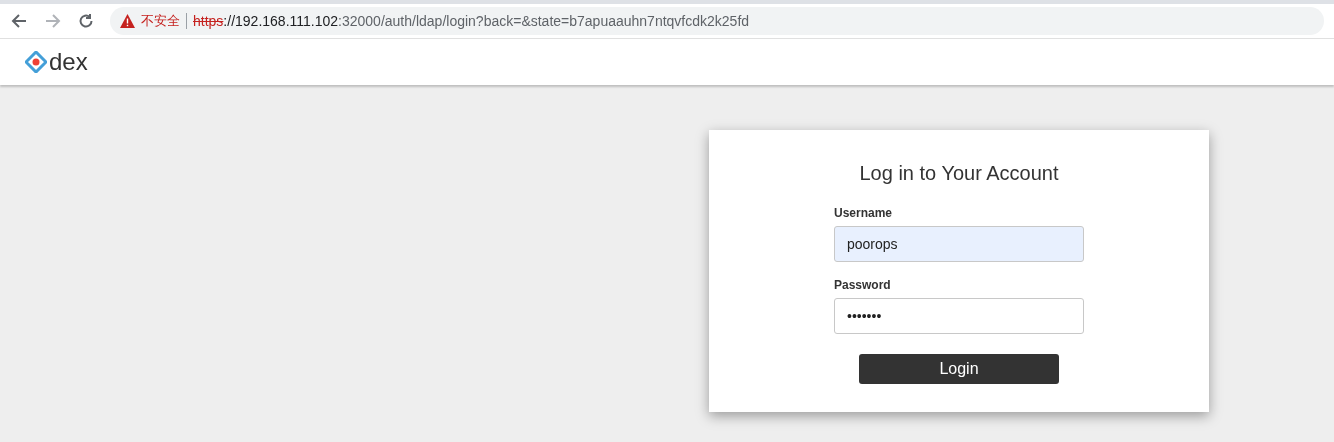  Describe the element at coordinates (86, 21) in the screenshot. I see `reload-icon` at that location.